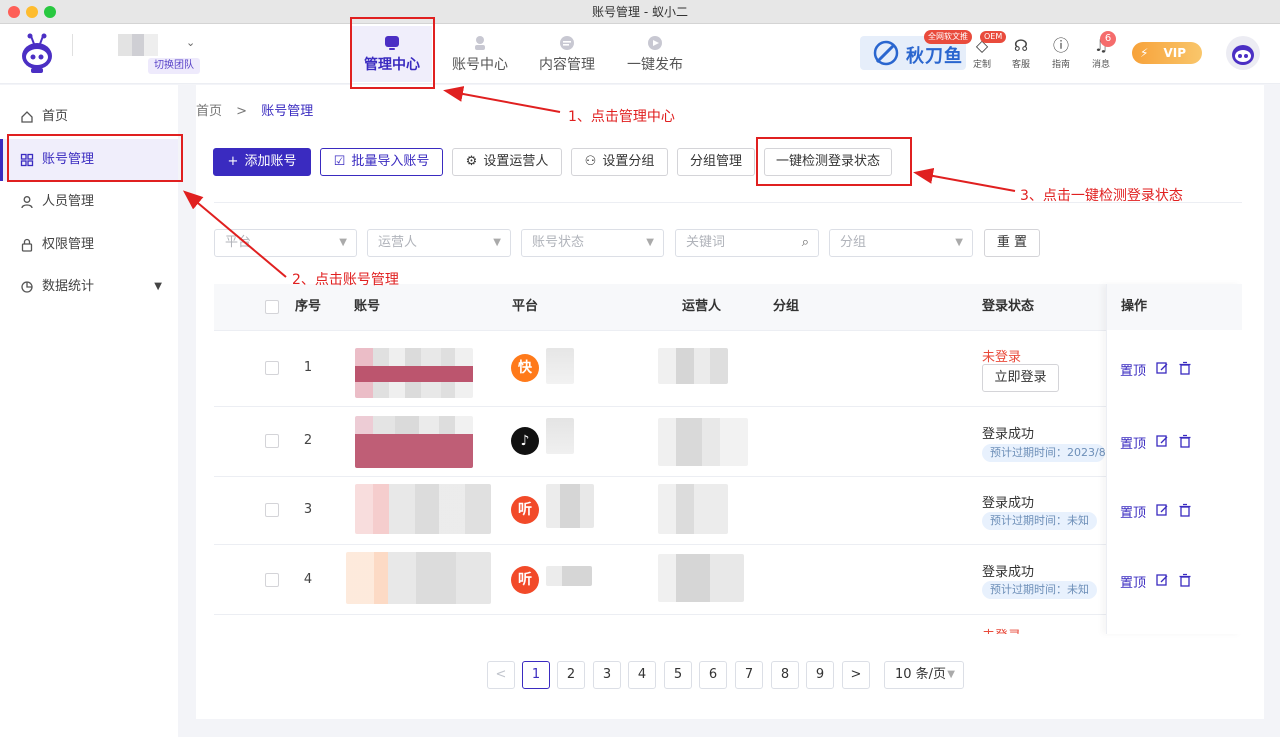 The image size is (1280, 737). What do you see at coordinates (621, 117) in the screenshot?
I see `annotation-step1: 1、点击管理中心` at bounding box center [621, 117].